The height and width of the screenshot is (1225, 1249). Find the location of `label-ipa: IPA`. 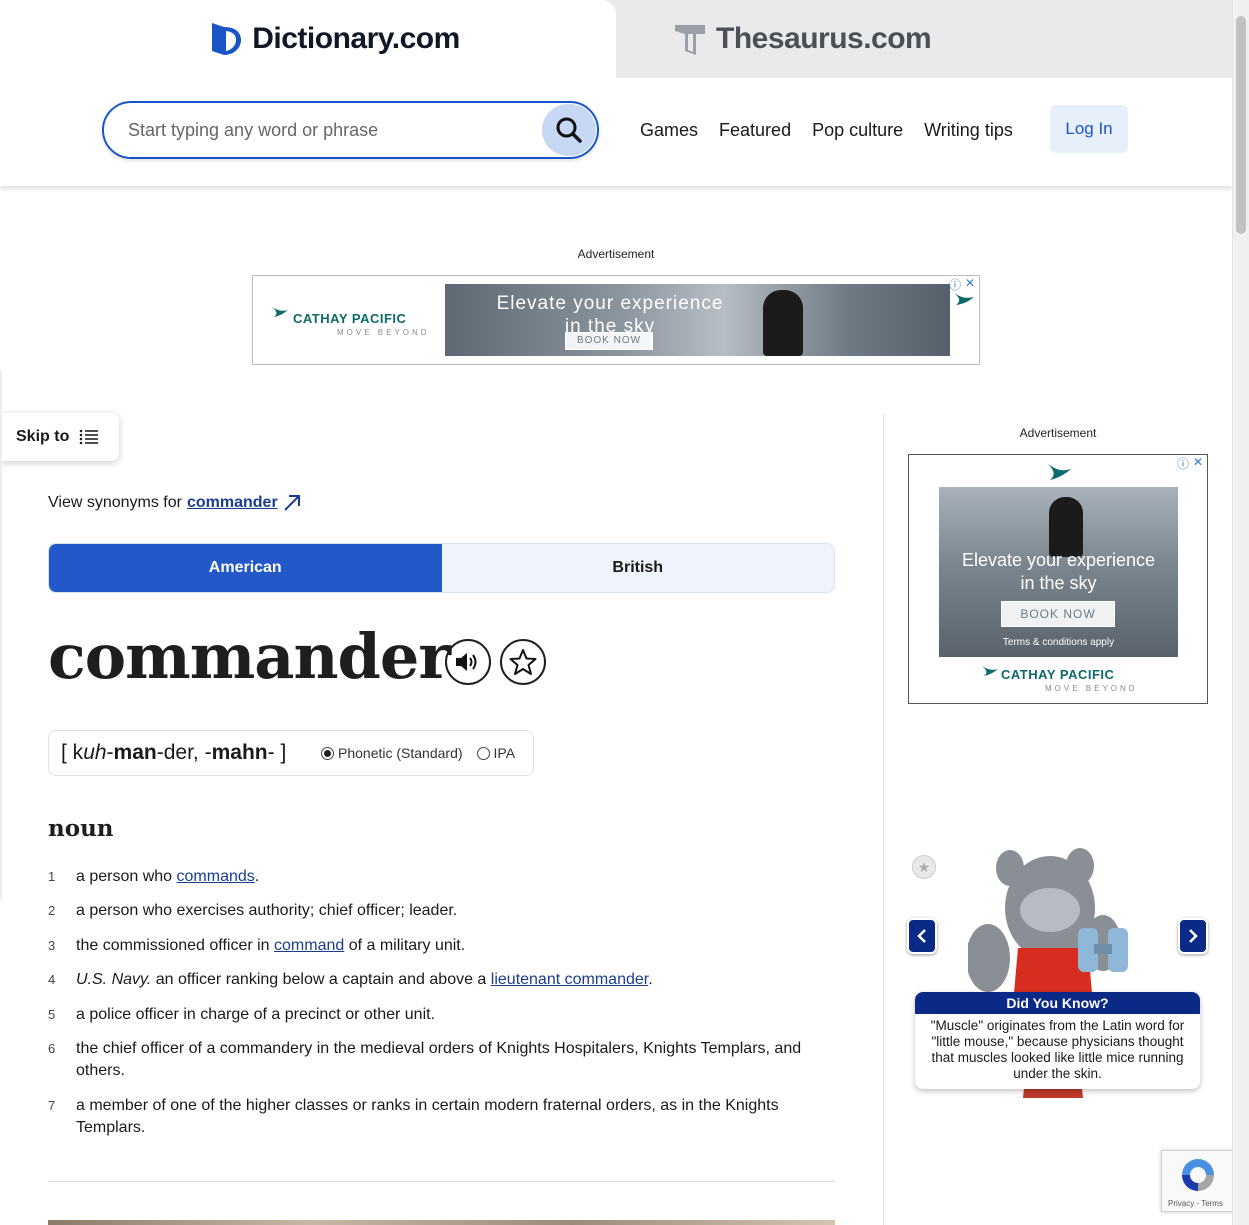

label-ipa: IPA is located at coordinates (504, 753).